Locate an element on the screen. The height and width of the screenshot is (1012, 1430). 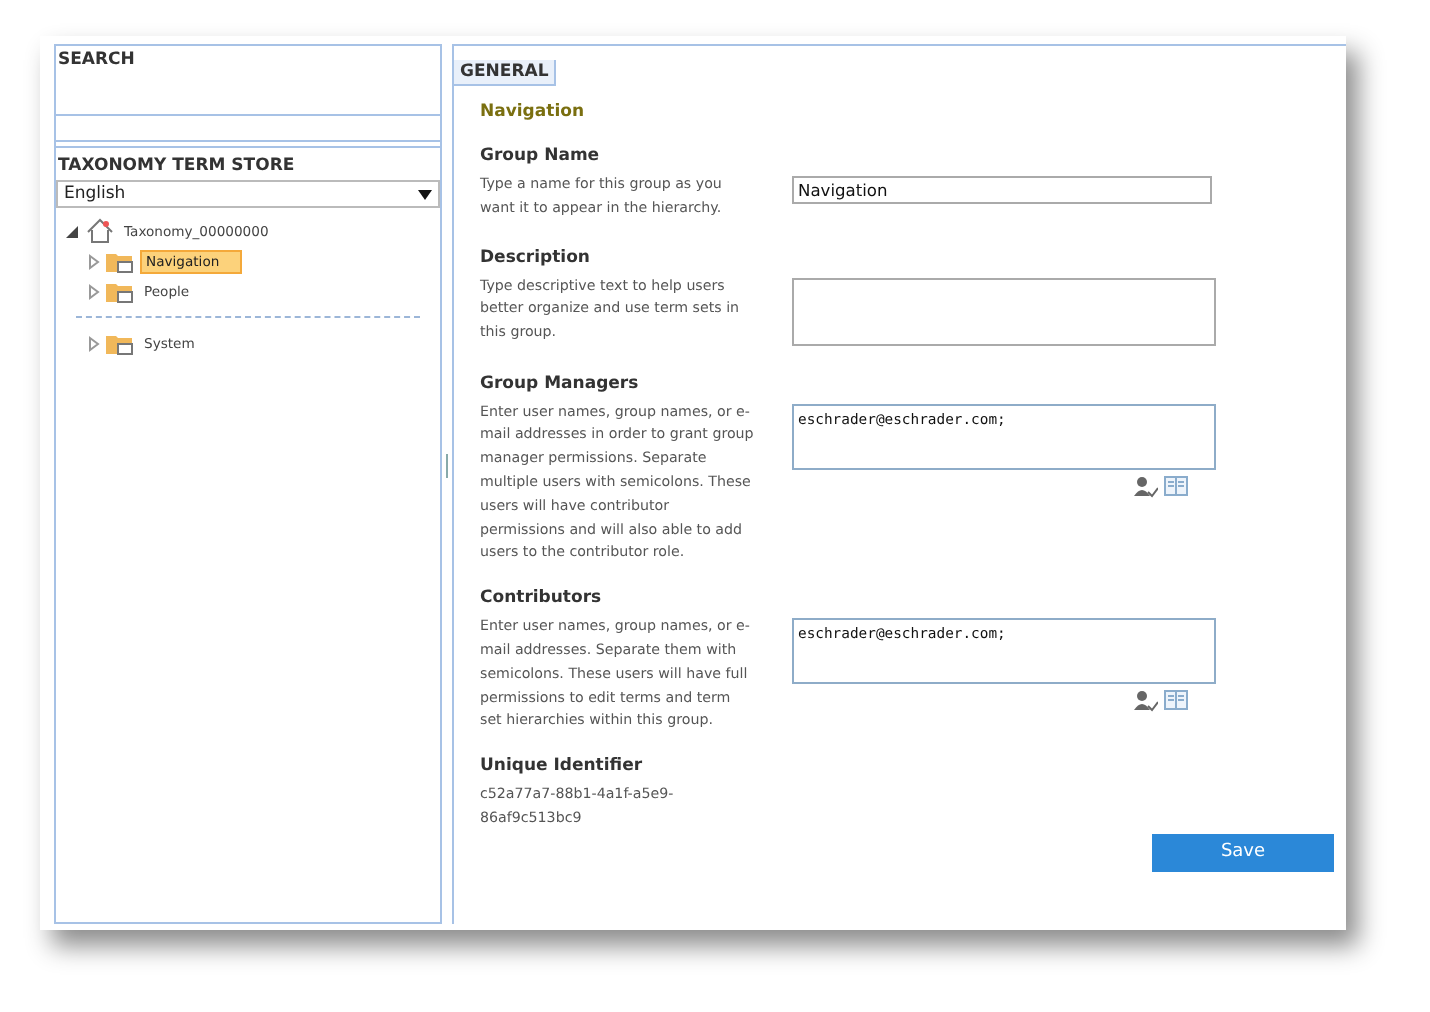
text-field: Navigation is located at coordinates (1002, 190).